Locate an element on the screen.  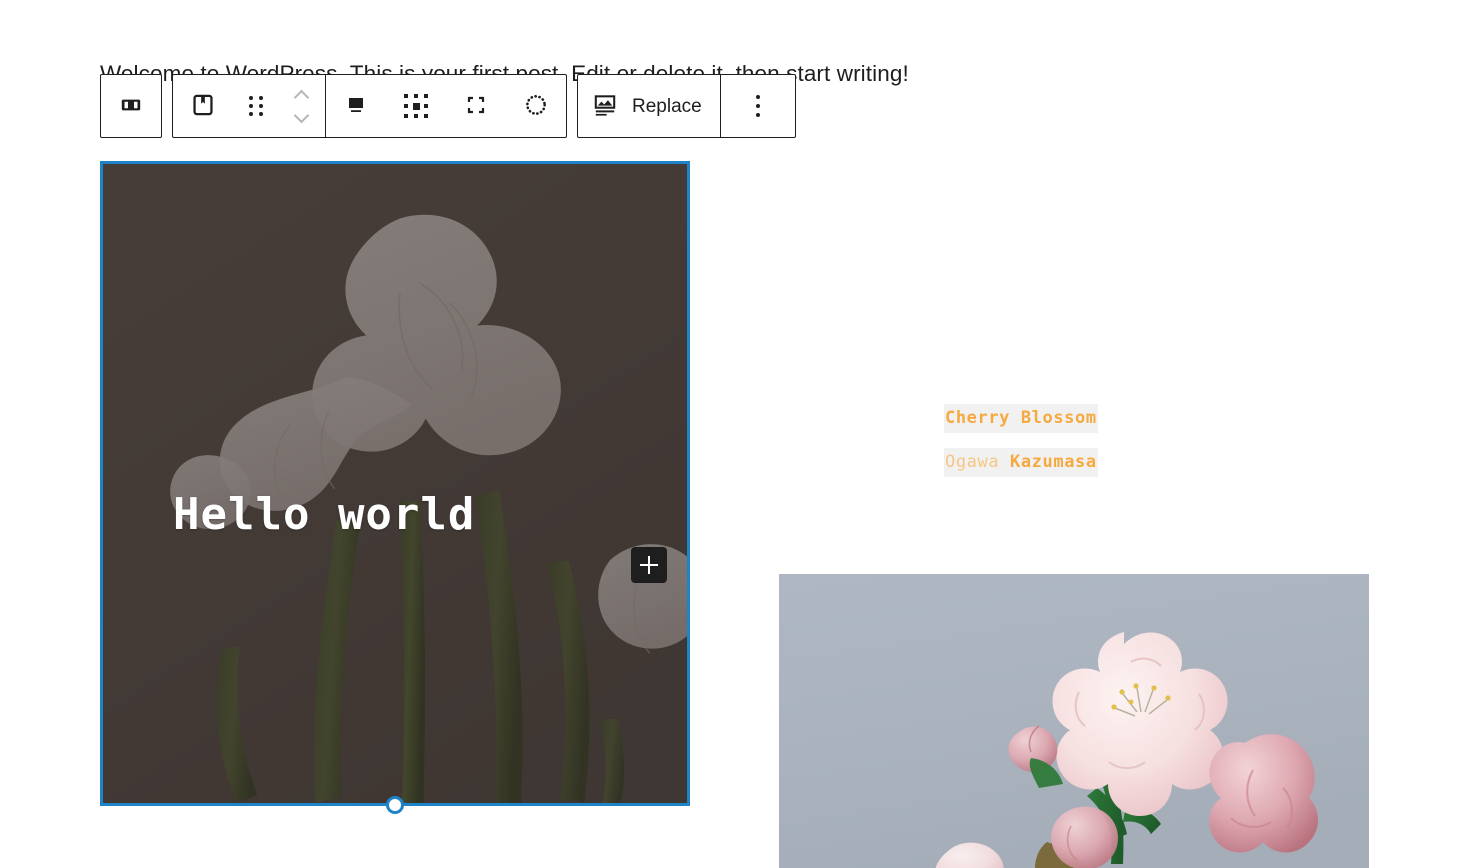
cherry-blossom-figure is located at coordinates (1074, 721).